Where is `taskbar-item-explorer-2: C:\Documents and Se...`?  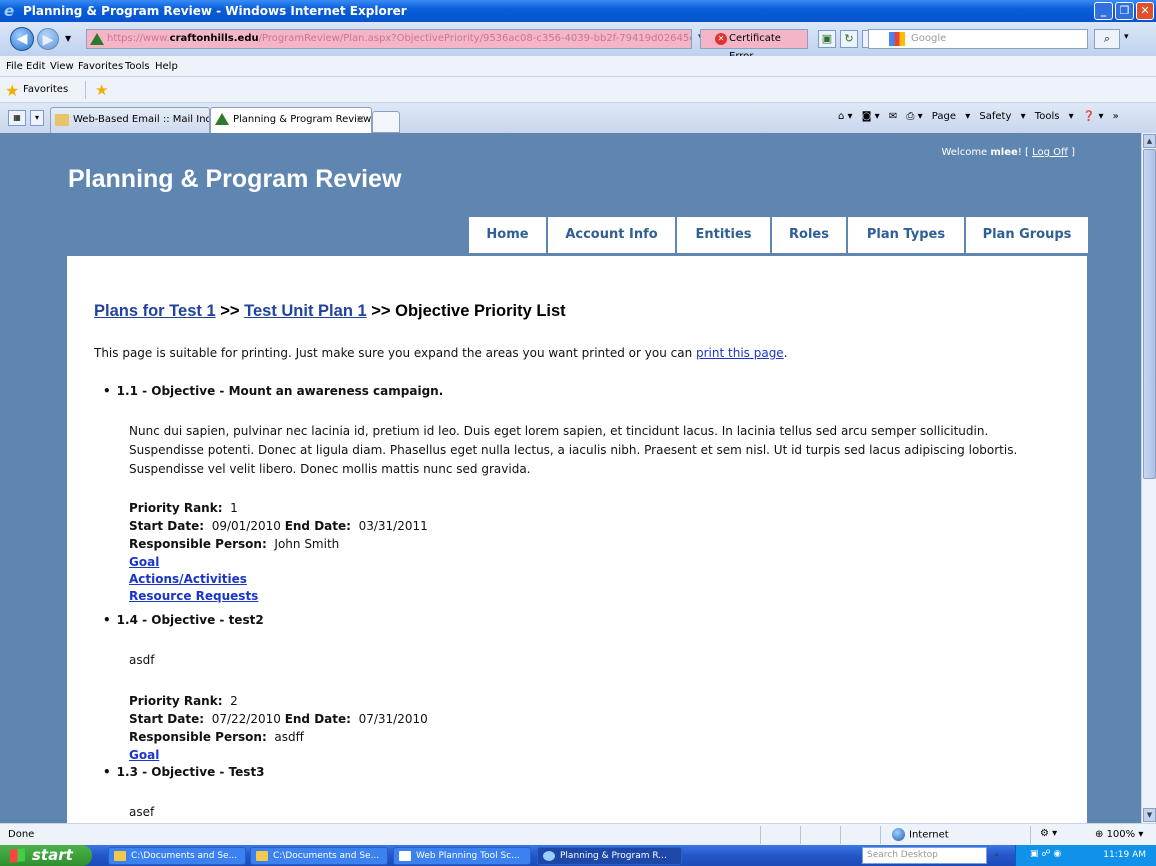 taskbar-item-explorer-2: C:\Documents and Se... is located at coordinates (319, 856).